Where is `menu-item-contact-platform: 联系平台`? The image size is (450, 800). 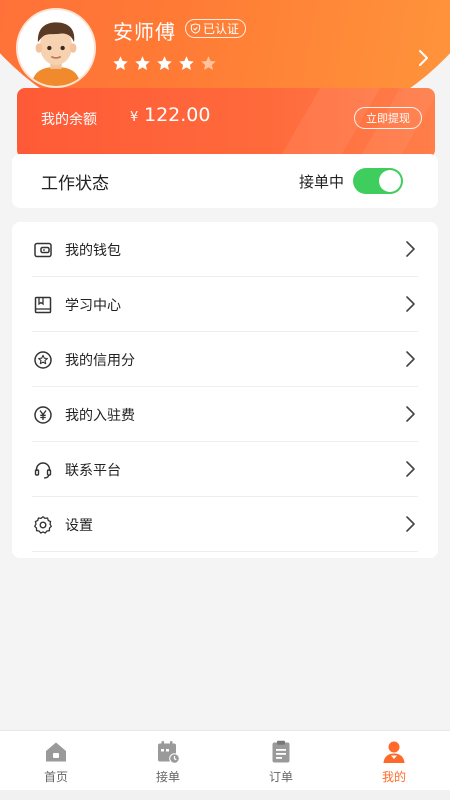 menu-item-contact-platform: 联系平台 is located at coordinates (225, 469).